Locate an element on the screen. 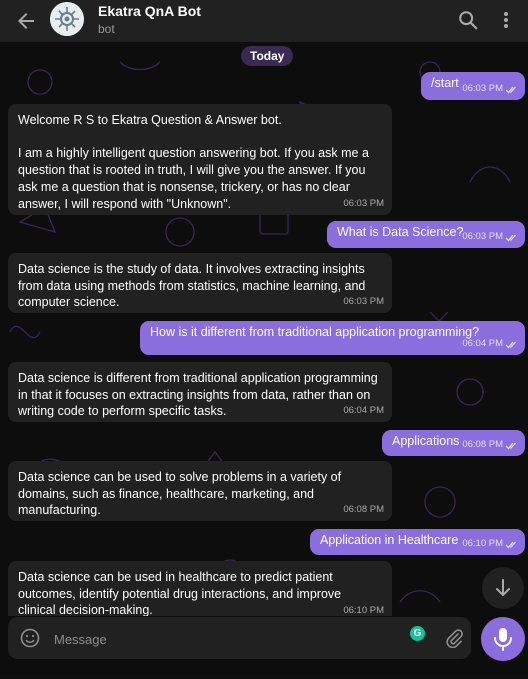  chat-subtitle: bot is located at coordinates (106, 29).